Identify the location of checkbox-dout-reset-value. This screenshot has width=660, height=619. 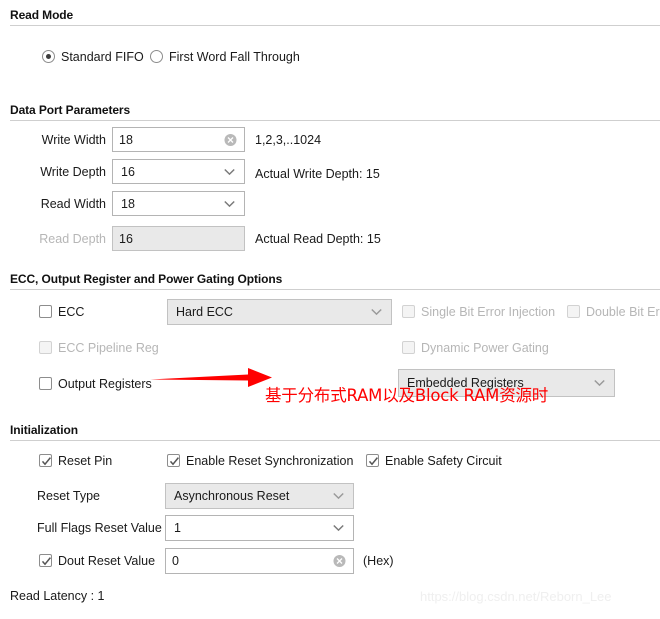
(45, 560).